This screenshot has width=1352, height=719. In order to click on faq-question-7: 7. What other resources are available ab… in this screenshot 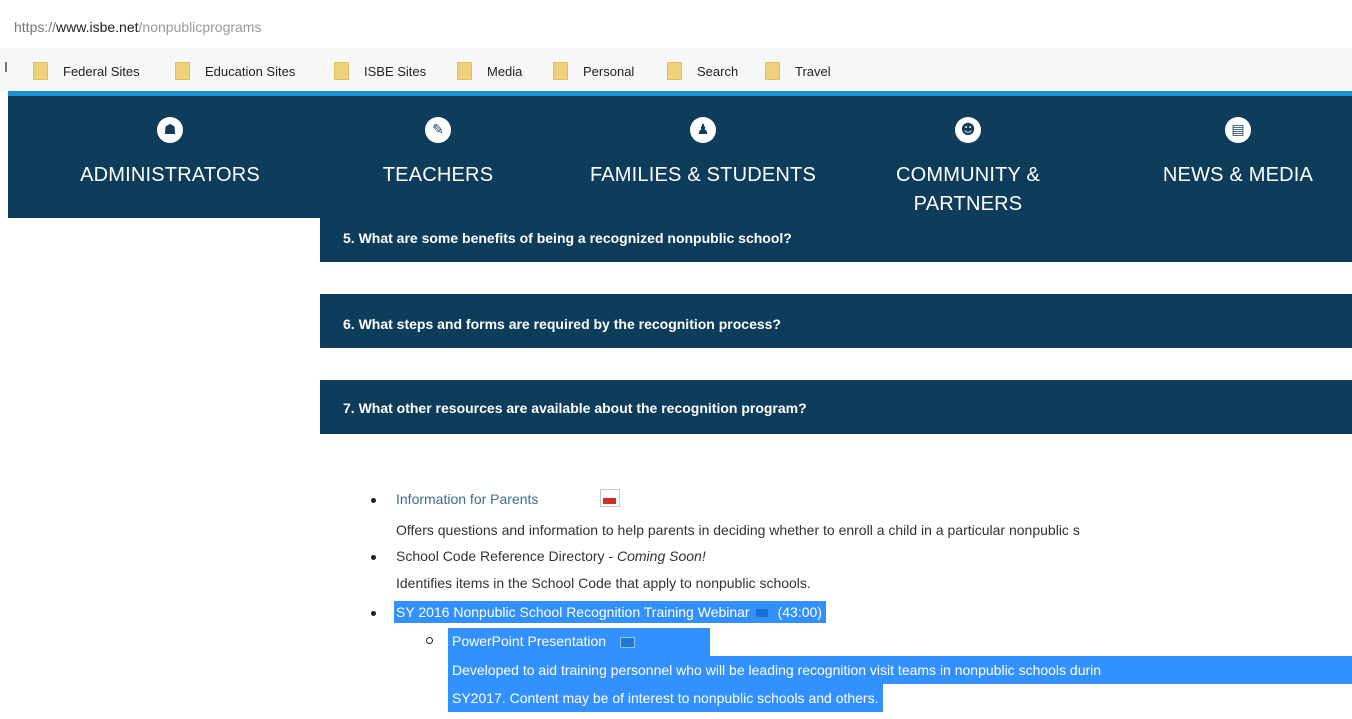, I will do `click(836, 407)`.